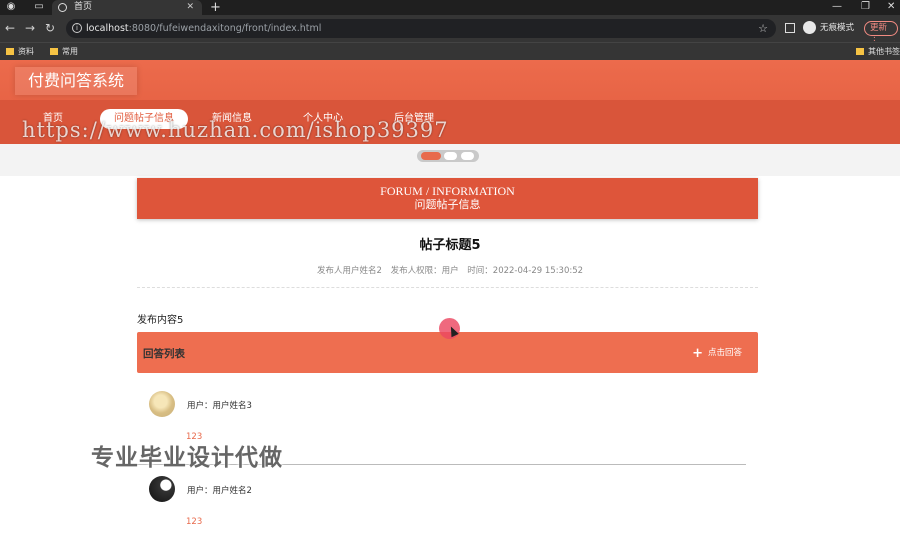 This screenshot has width=900, height=536. Describe the element at coordinates (225, 28) in the screenshot. I see `url-path: :8080/fufeiwendaxitong/front/index.html` at that location.